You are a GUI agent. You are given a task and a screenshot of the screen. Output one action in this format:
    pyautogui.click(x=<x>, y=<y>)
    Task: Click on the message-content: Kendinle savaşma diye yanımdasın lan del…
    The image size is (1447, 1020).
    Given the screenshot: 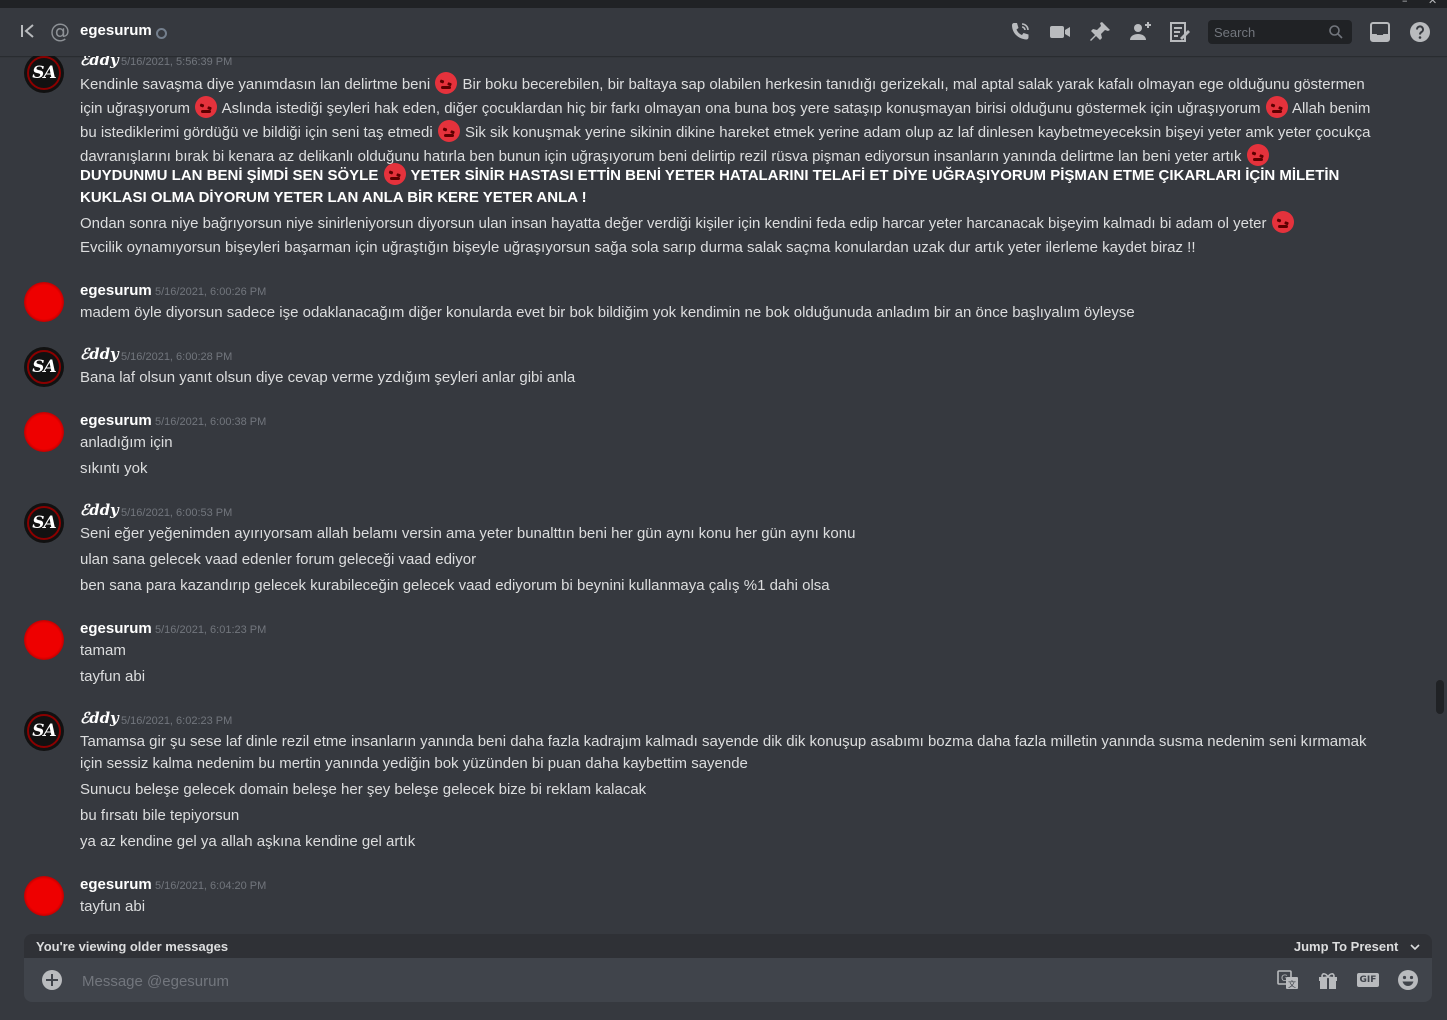 What is the action you would take?
    pyautogui.click(x=735, y=120)
    